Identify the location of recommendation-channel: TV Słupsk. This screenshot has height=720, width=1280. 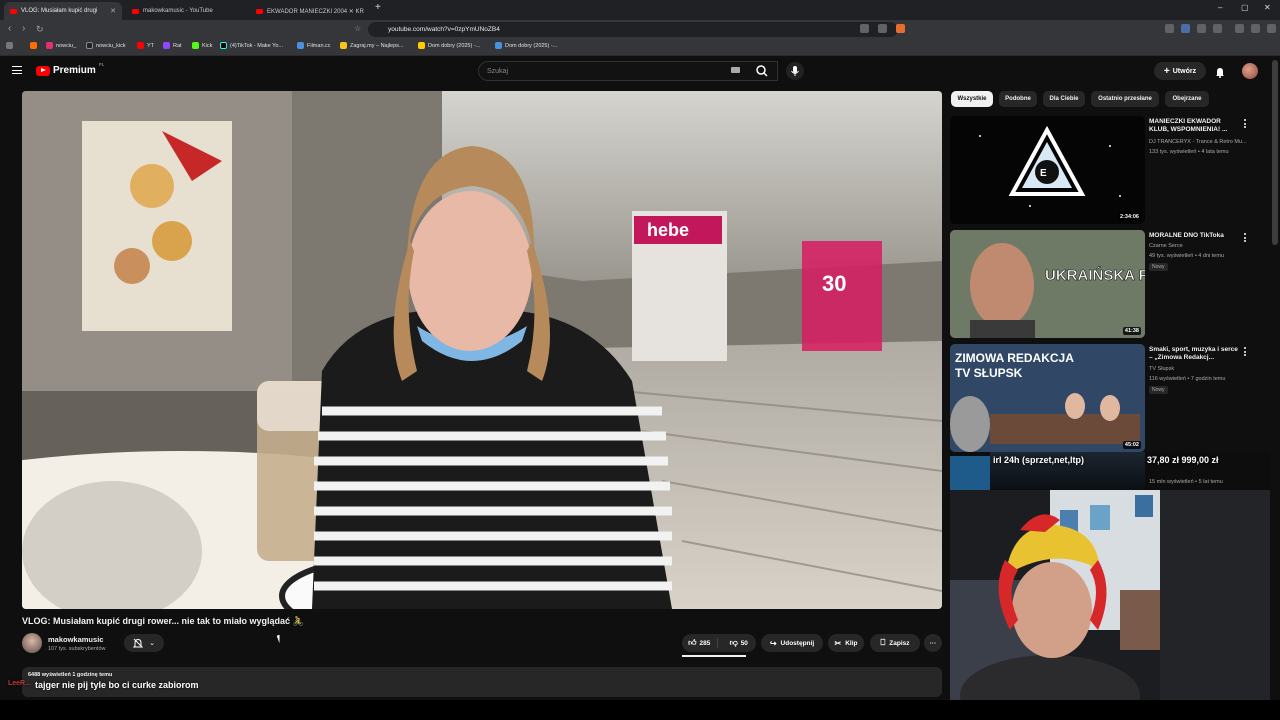
(1201, 369).